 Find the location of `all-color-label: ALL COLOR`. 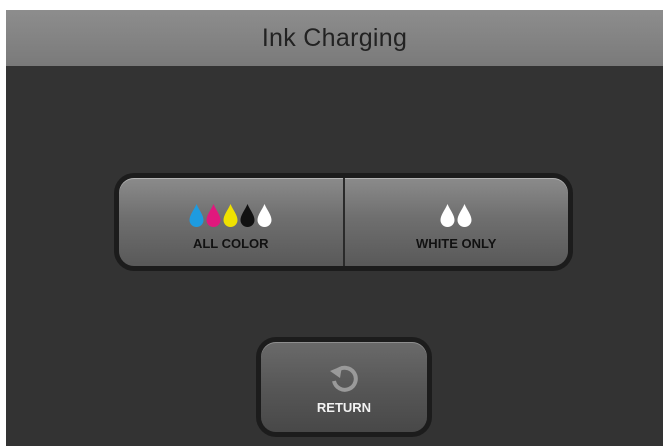

all-color-label: ALL COLOR is located at coordinates (230, 243).